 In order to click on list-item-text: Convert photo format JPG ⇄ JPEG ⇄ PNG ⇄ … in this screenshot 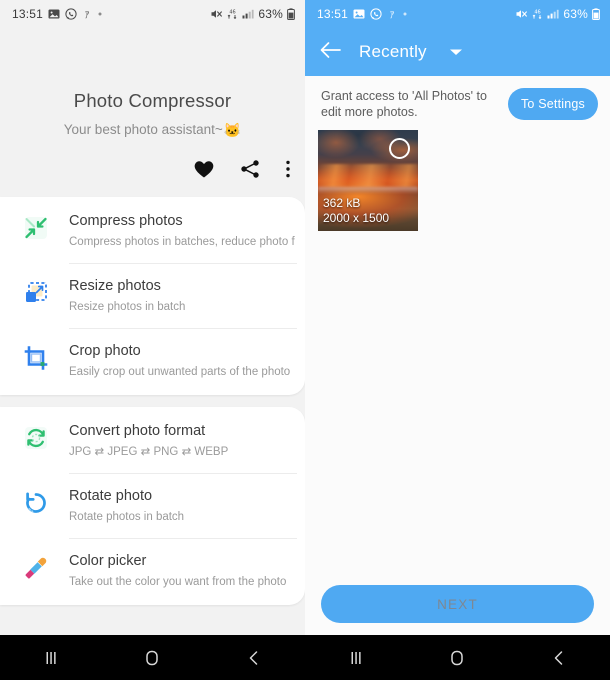, I will do `click(175, 441)`.